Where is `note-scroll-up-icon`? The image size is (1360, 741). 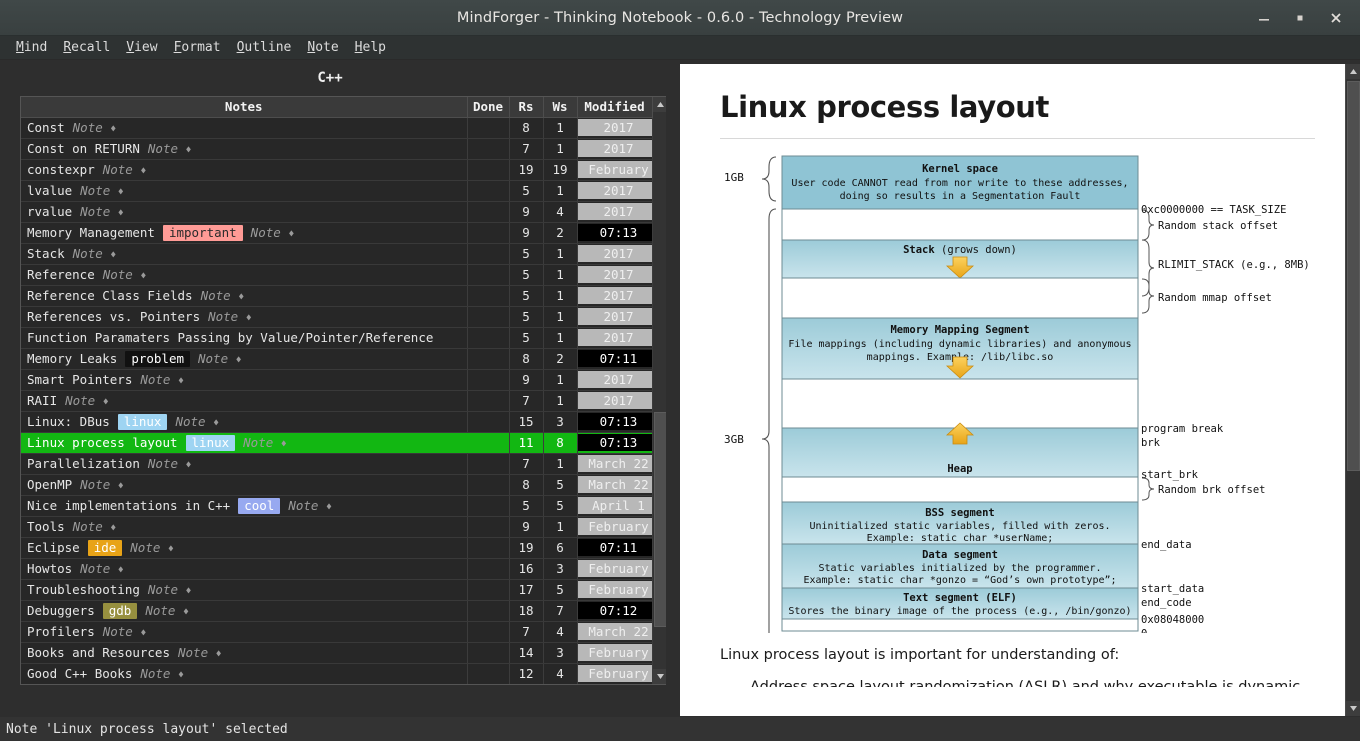 note-scroll-up-icon is located at coordinates (1352, 71).